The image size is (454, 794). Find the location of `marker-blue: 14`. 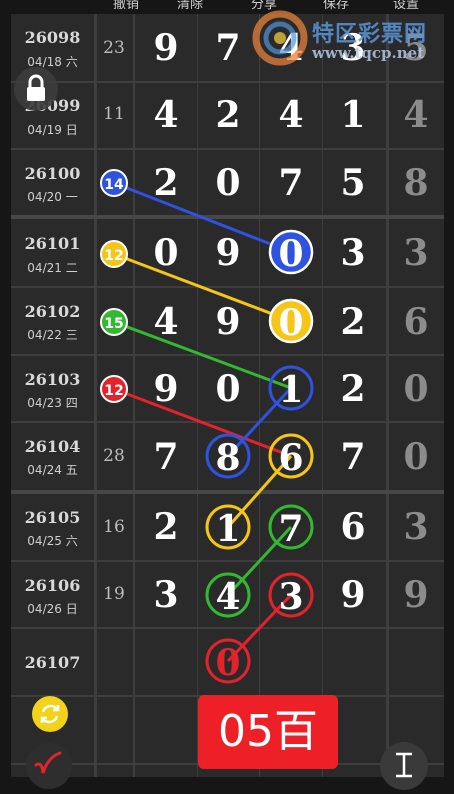

marker-blue: 14 is located at coordinates (114, 183).